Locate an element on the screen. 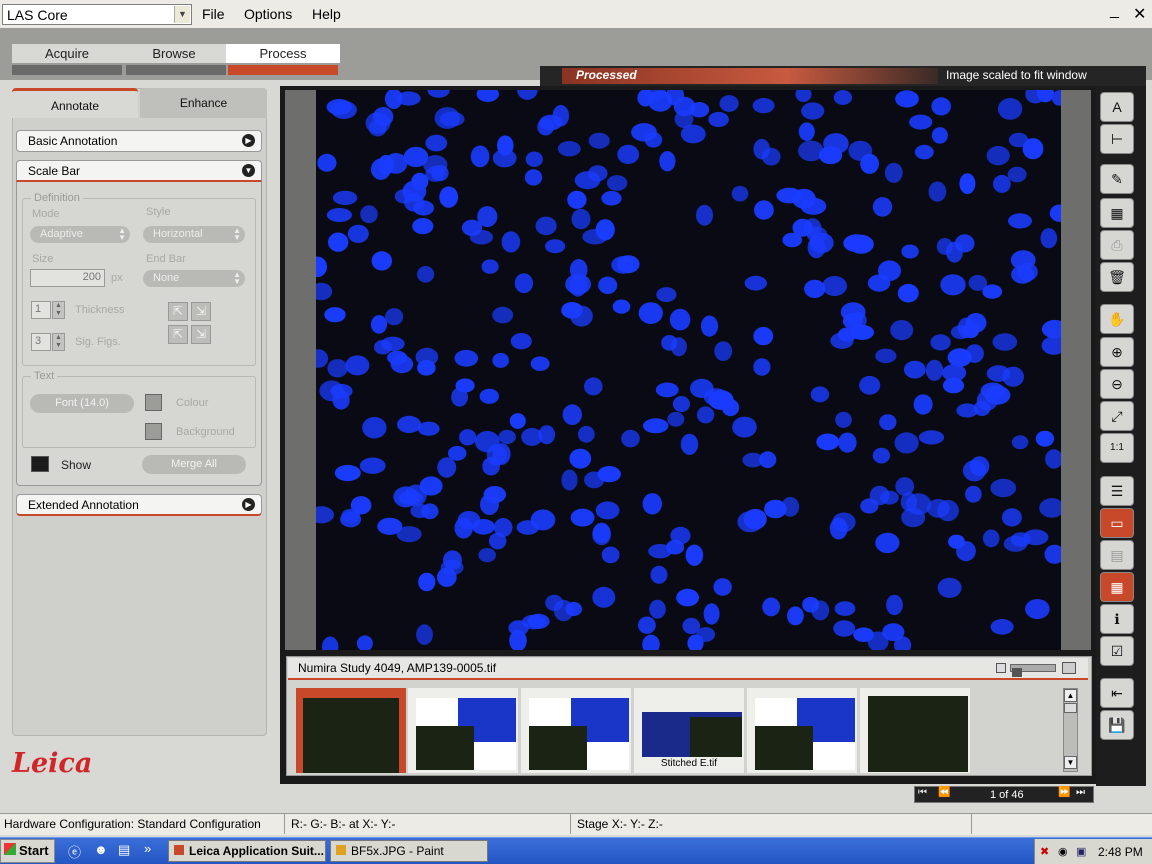 The height and width of the screenshot is (864, 1152). scale-bar-header: Scale Bar ▼ is located at coordinates (139, 171).